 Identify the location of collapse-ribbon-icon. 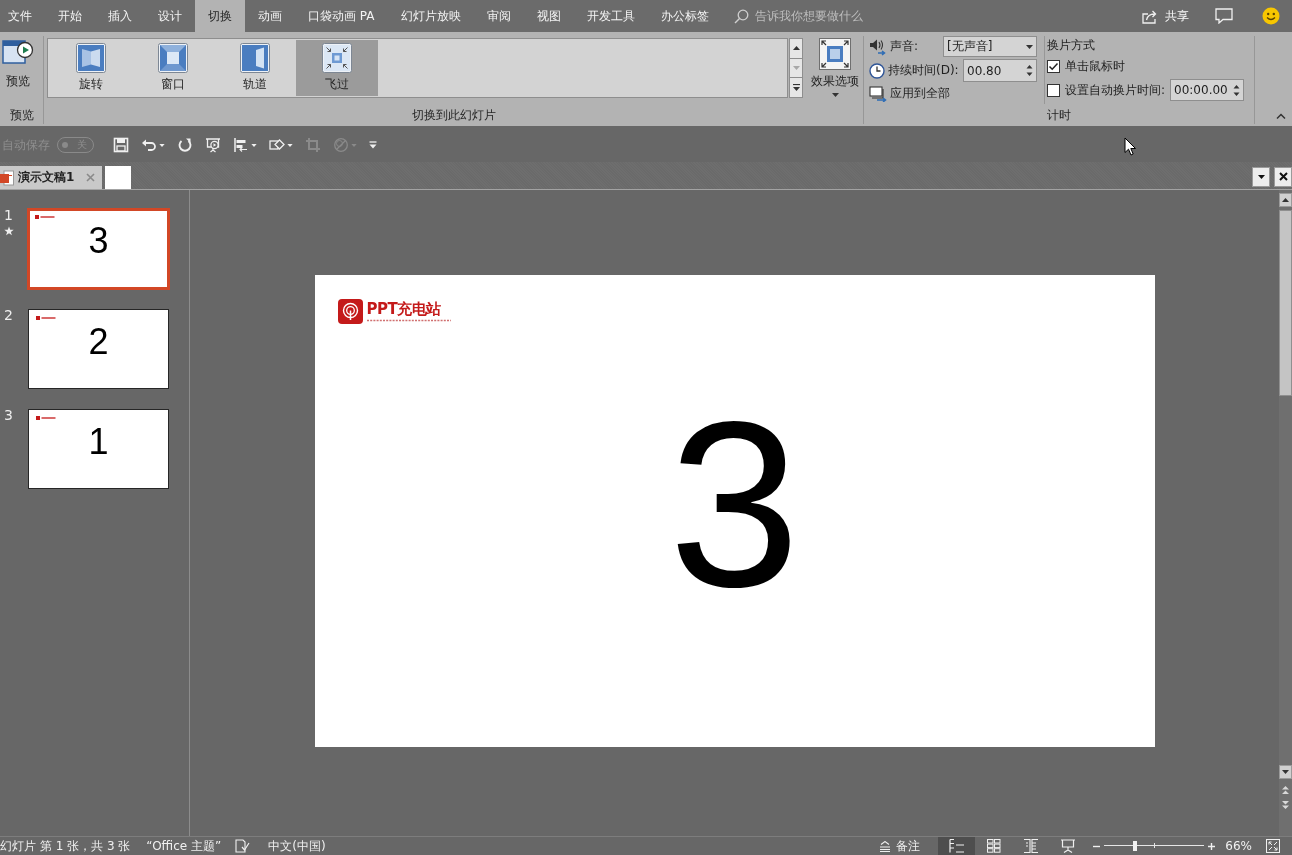
(1281, 116).